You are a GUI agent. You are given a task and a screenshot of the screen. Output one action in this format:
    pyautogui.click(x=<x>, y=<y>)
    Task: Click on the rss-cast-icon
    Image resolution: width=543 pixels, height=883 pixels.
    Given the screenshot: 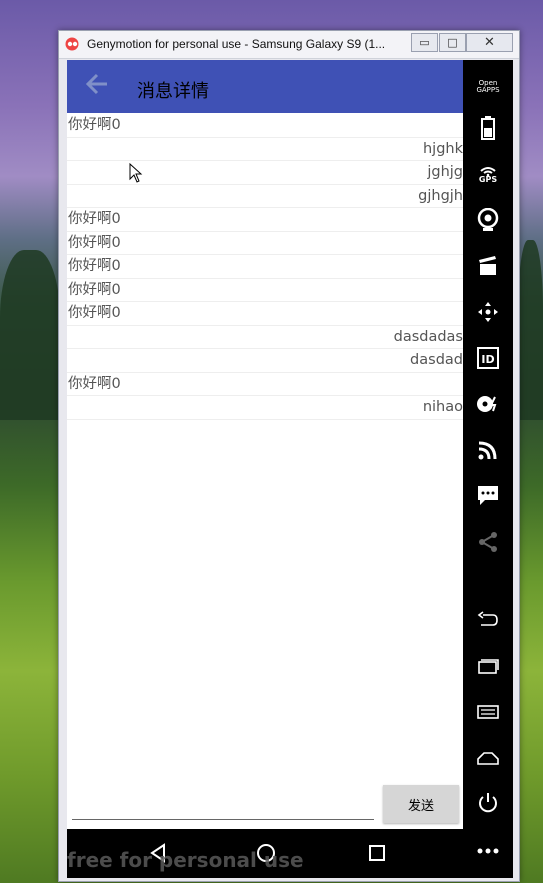 What is the action you would take?
    pyautogui.click(x=487, y=450)
    